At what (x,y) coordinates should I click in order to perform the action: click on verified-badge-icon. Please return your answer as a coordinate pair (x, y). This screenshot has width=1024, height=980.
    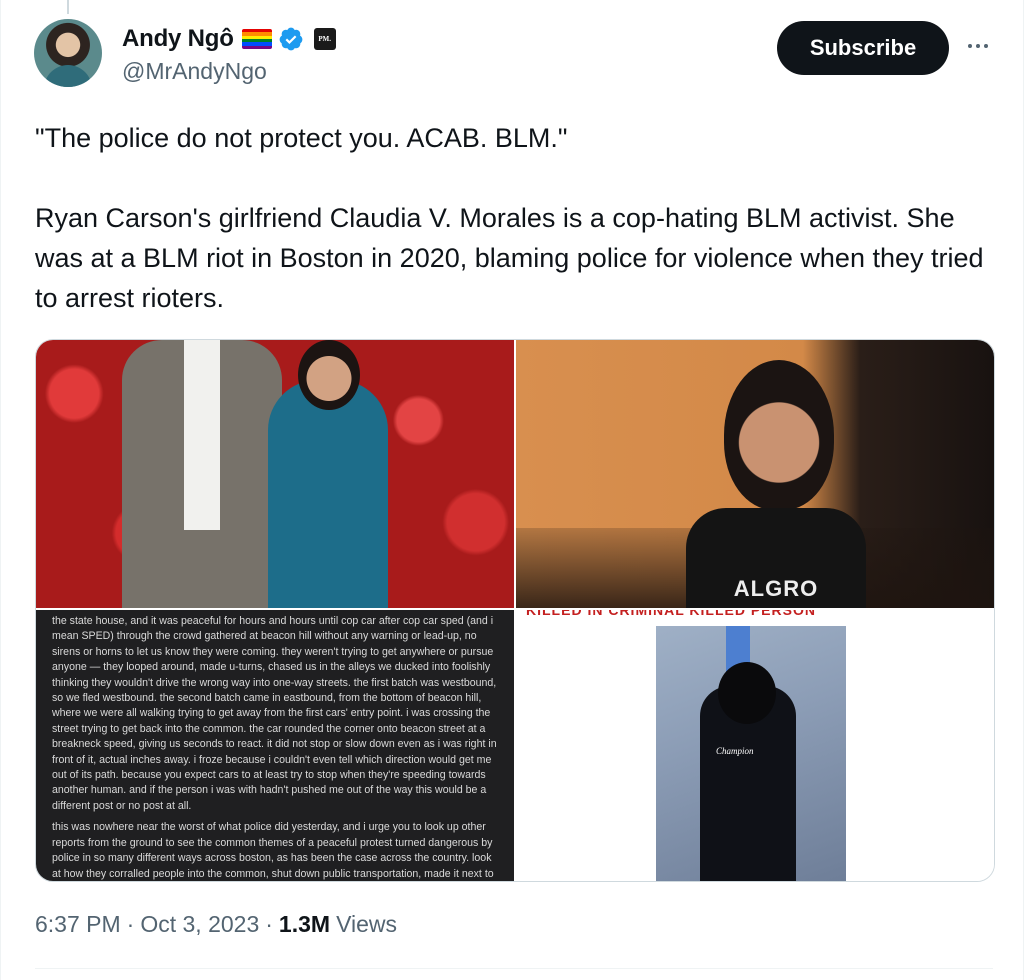
    Looking at the image, I should click on (291, 39).